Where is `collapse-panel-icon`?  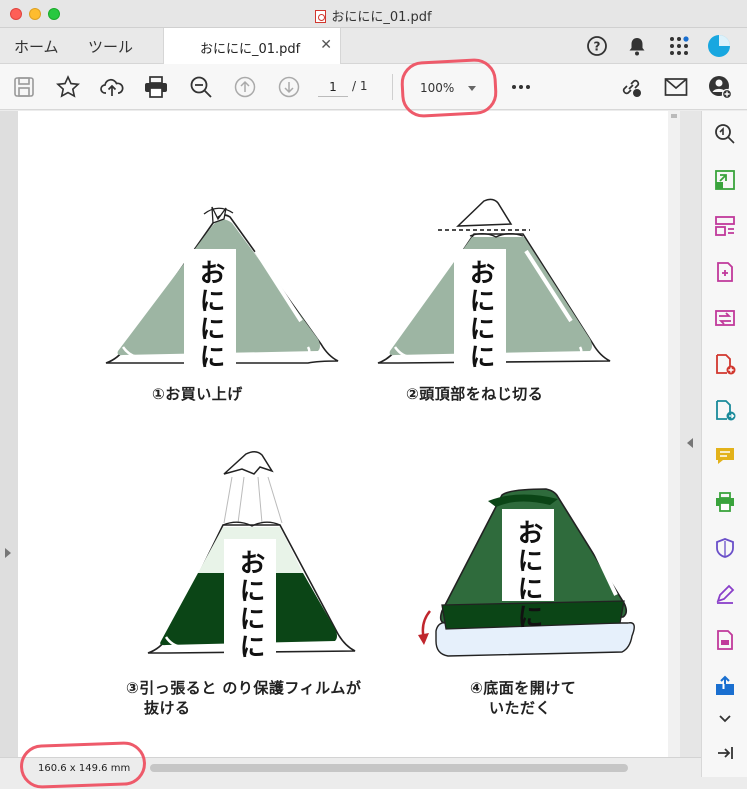 collapse-panel-icon is located at coordinates (725, 753).